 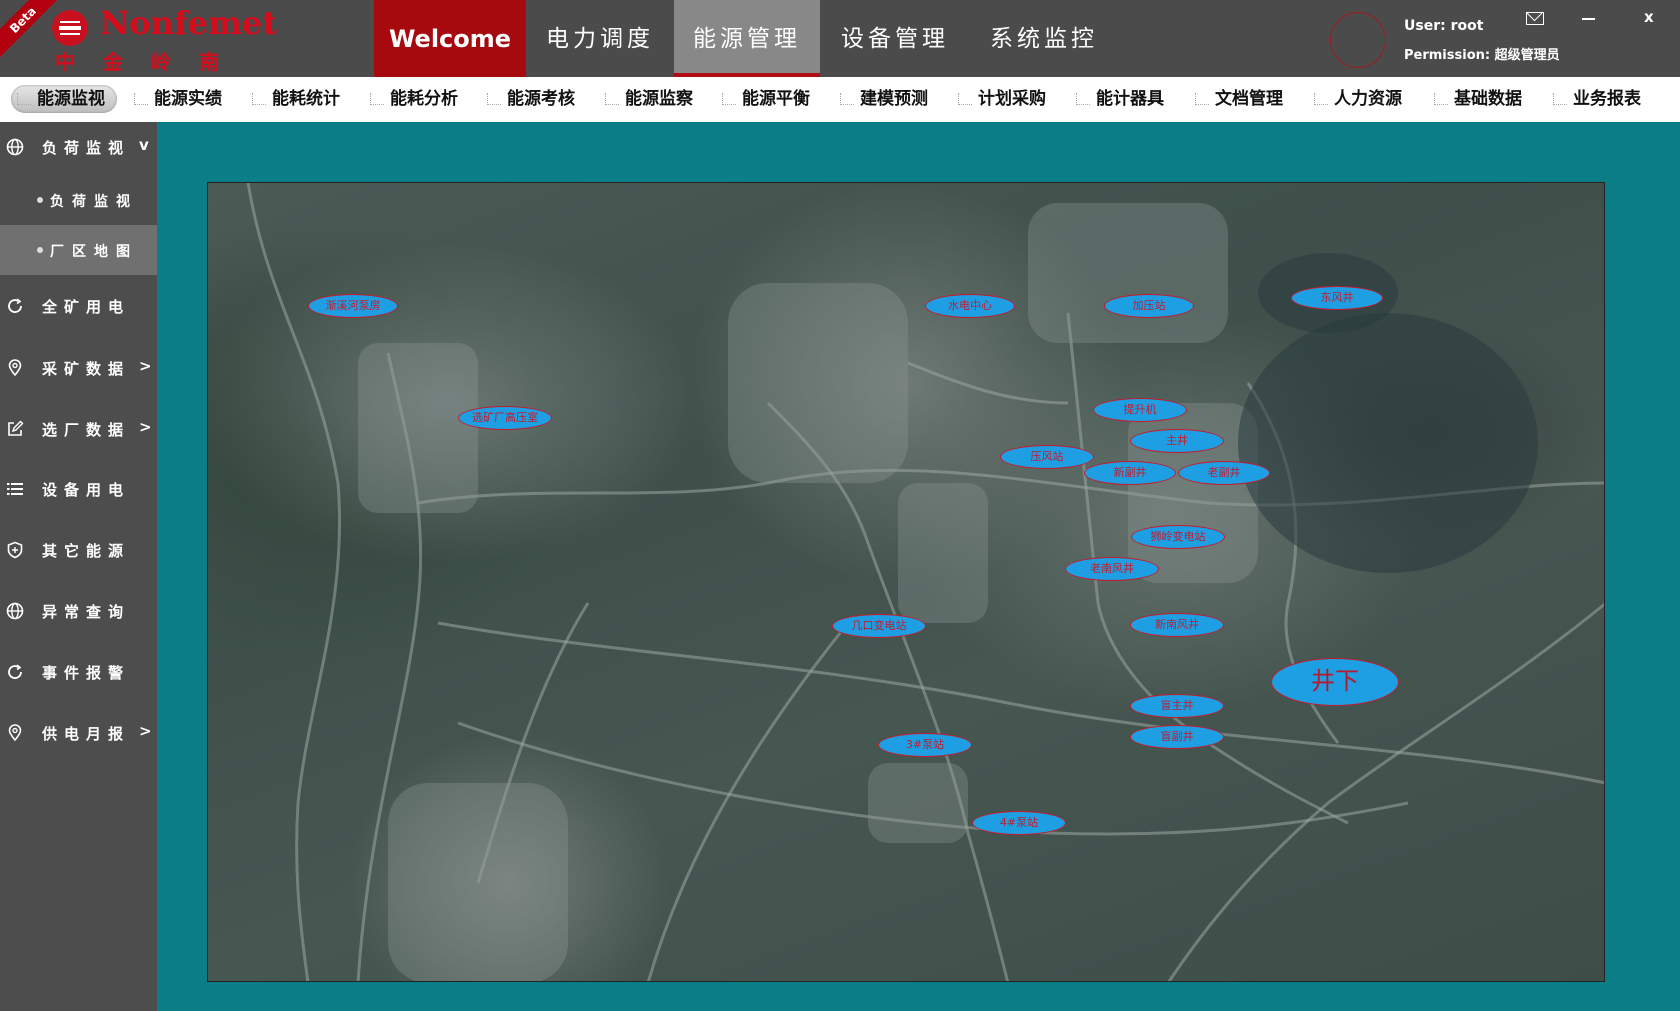 I want to click on toolbar-item-label: 业务报表, so click(x=1607, y=99).